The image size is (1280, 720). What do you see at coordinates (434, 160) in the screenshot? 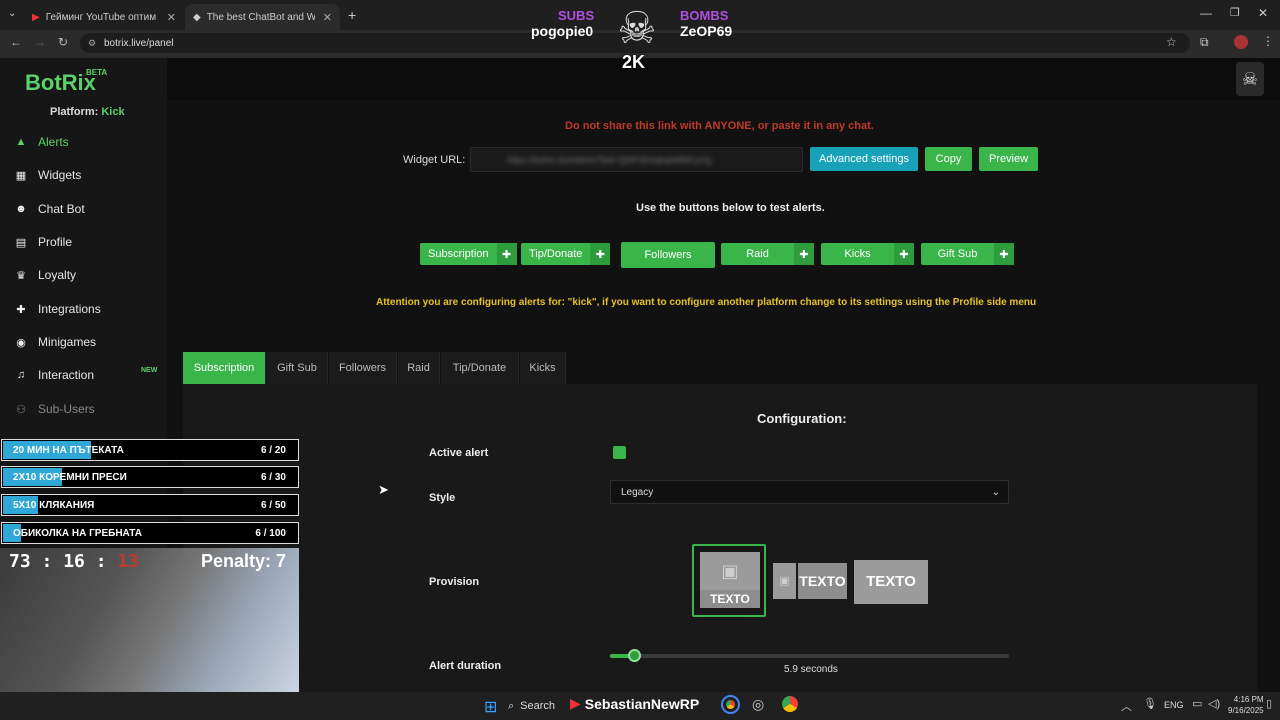
I see `widget-url-label: Widget URL:` at bounding box center [434, 160].